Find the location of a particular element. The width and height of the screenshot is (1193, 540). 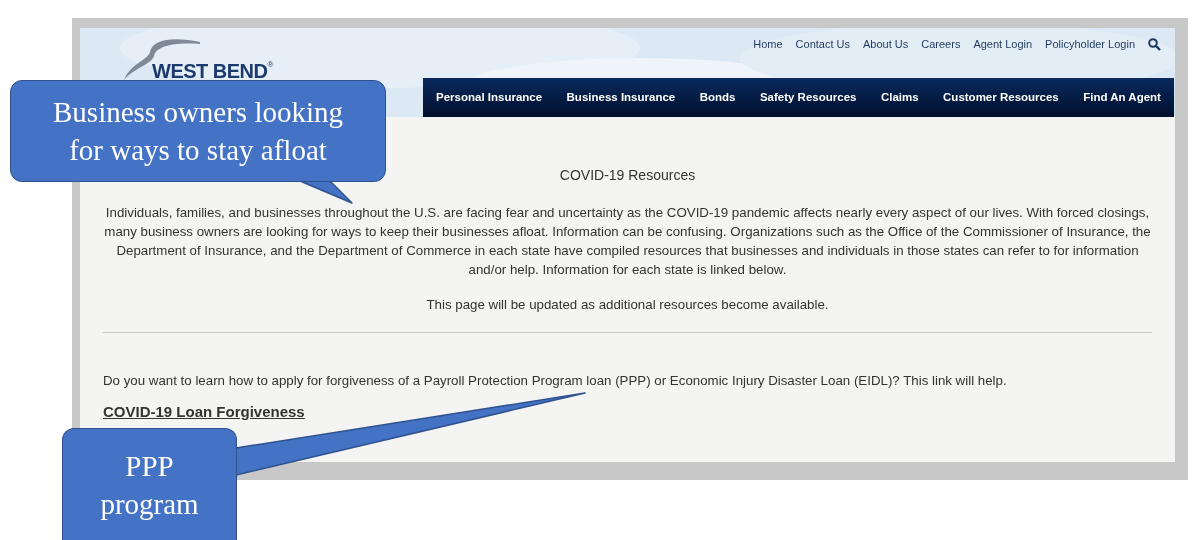

callout: PPP program is located at coordinates (149, 484).